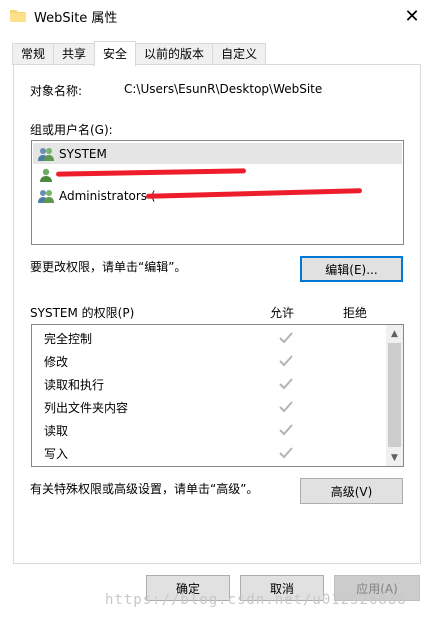 This screenshot has height=622, width=435. I want to click on permission-name: 修改, so click(56, 361).